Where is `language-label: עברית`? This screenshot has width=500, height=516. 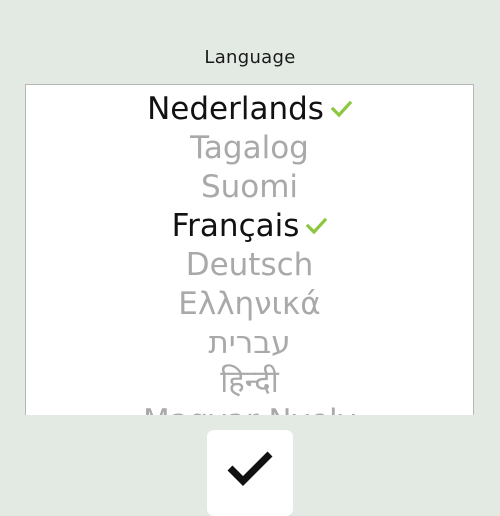 language-label: עברית is located at coordinates (249, 342).